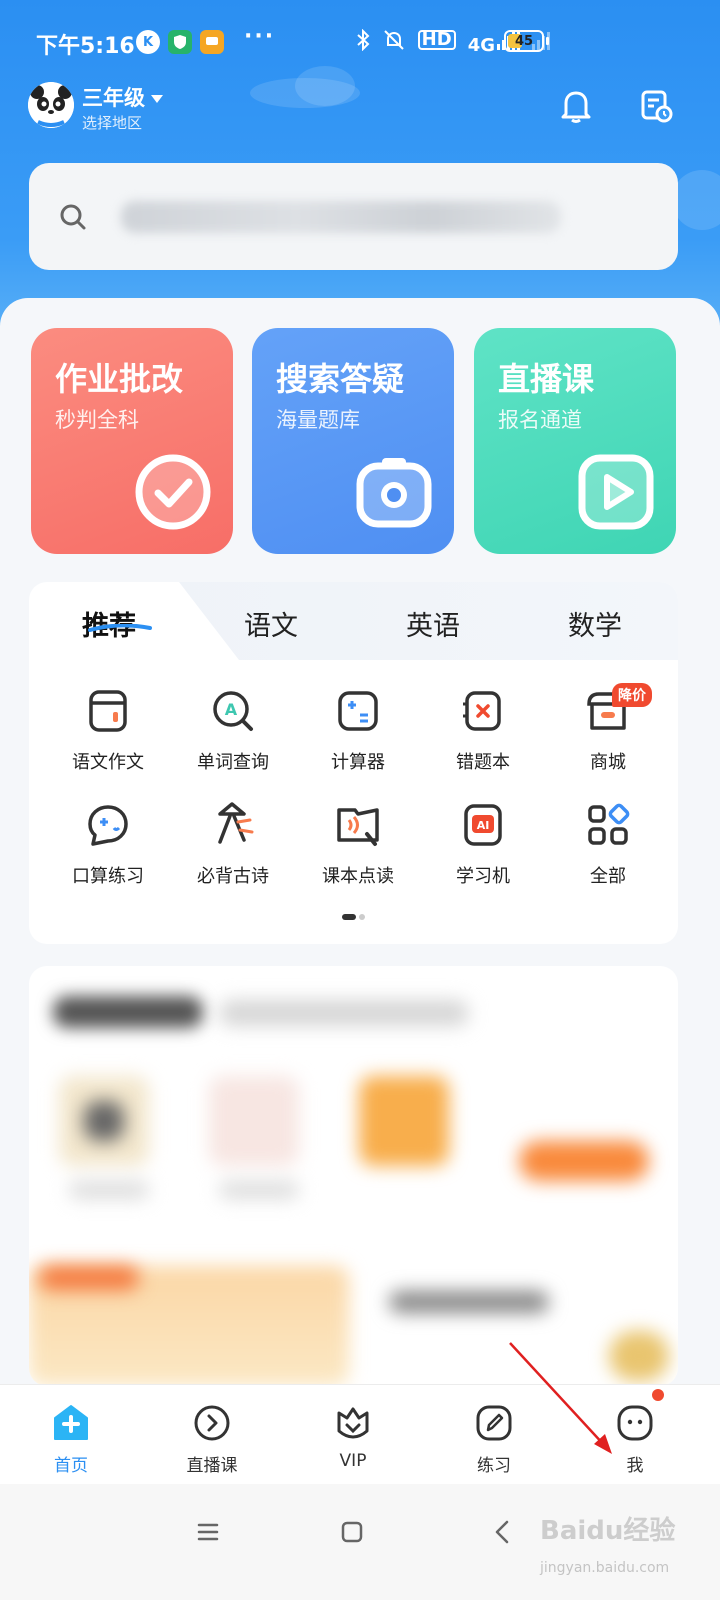 The height and width of the screenshot is (1600, 720). Describe the element at coordinates (233, 762) in the screenshot. I see `tool-label: 单词查询` at that location.